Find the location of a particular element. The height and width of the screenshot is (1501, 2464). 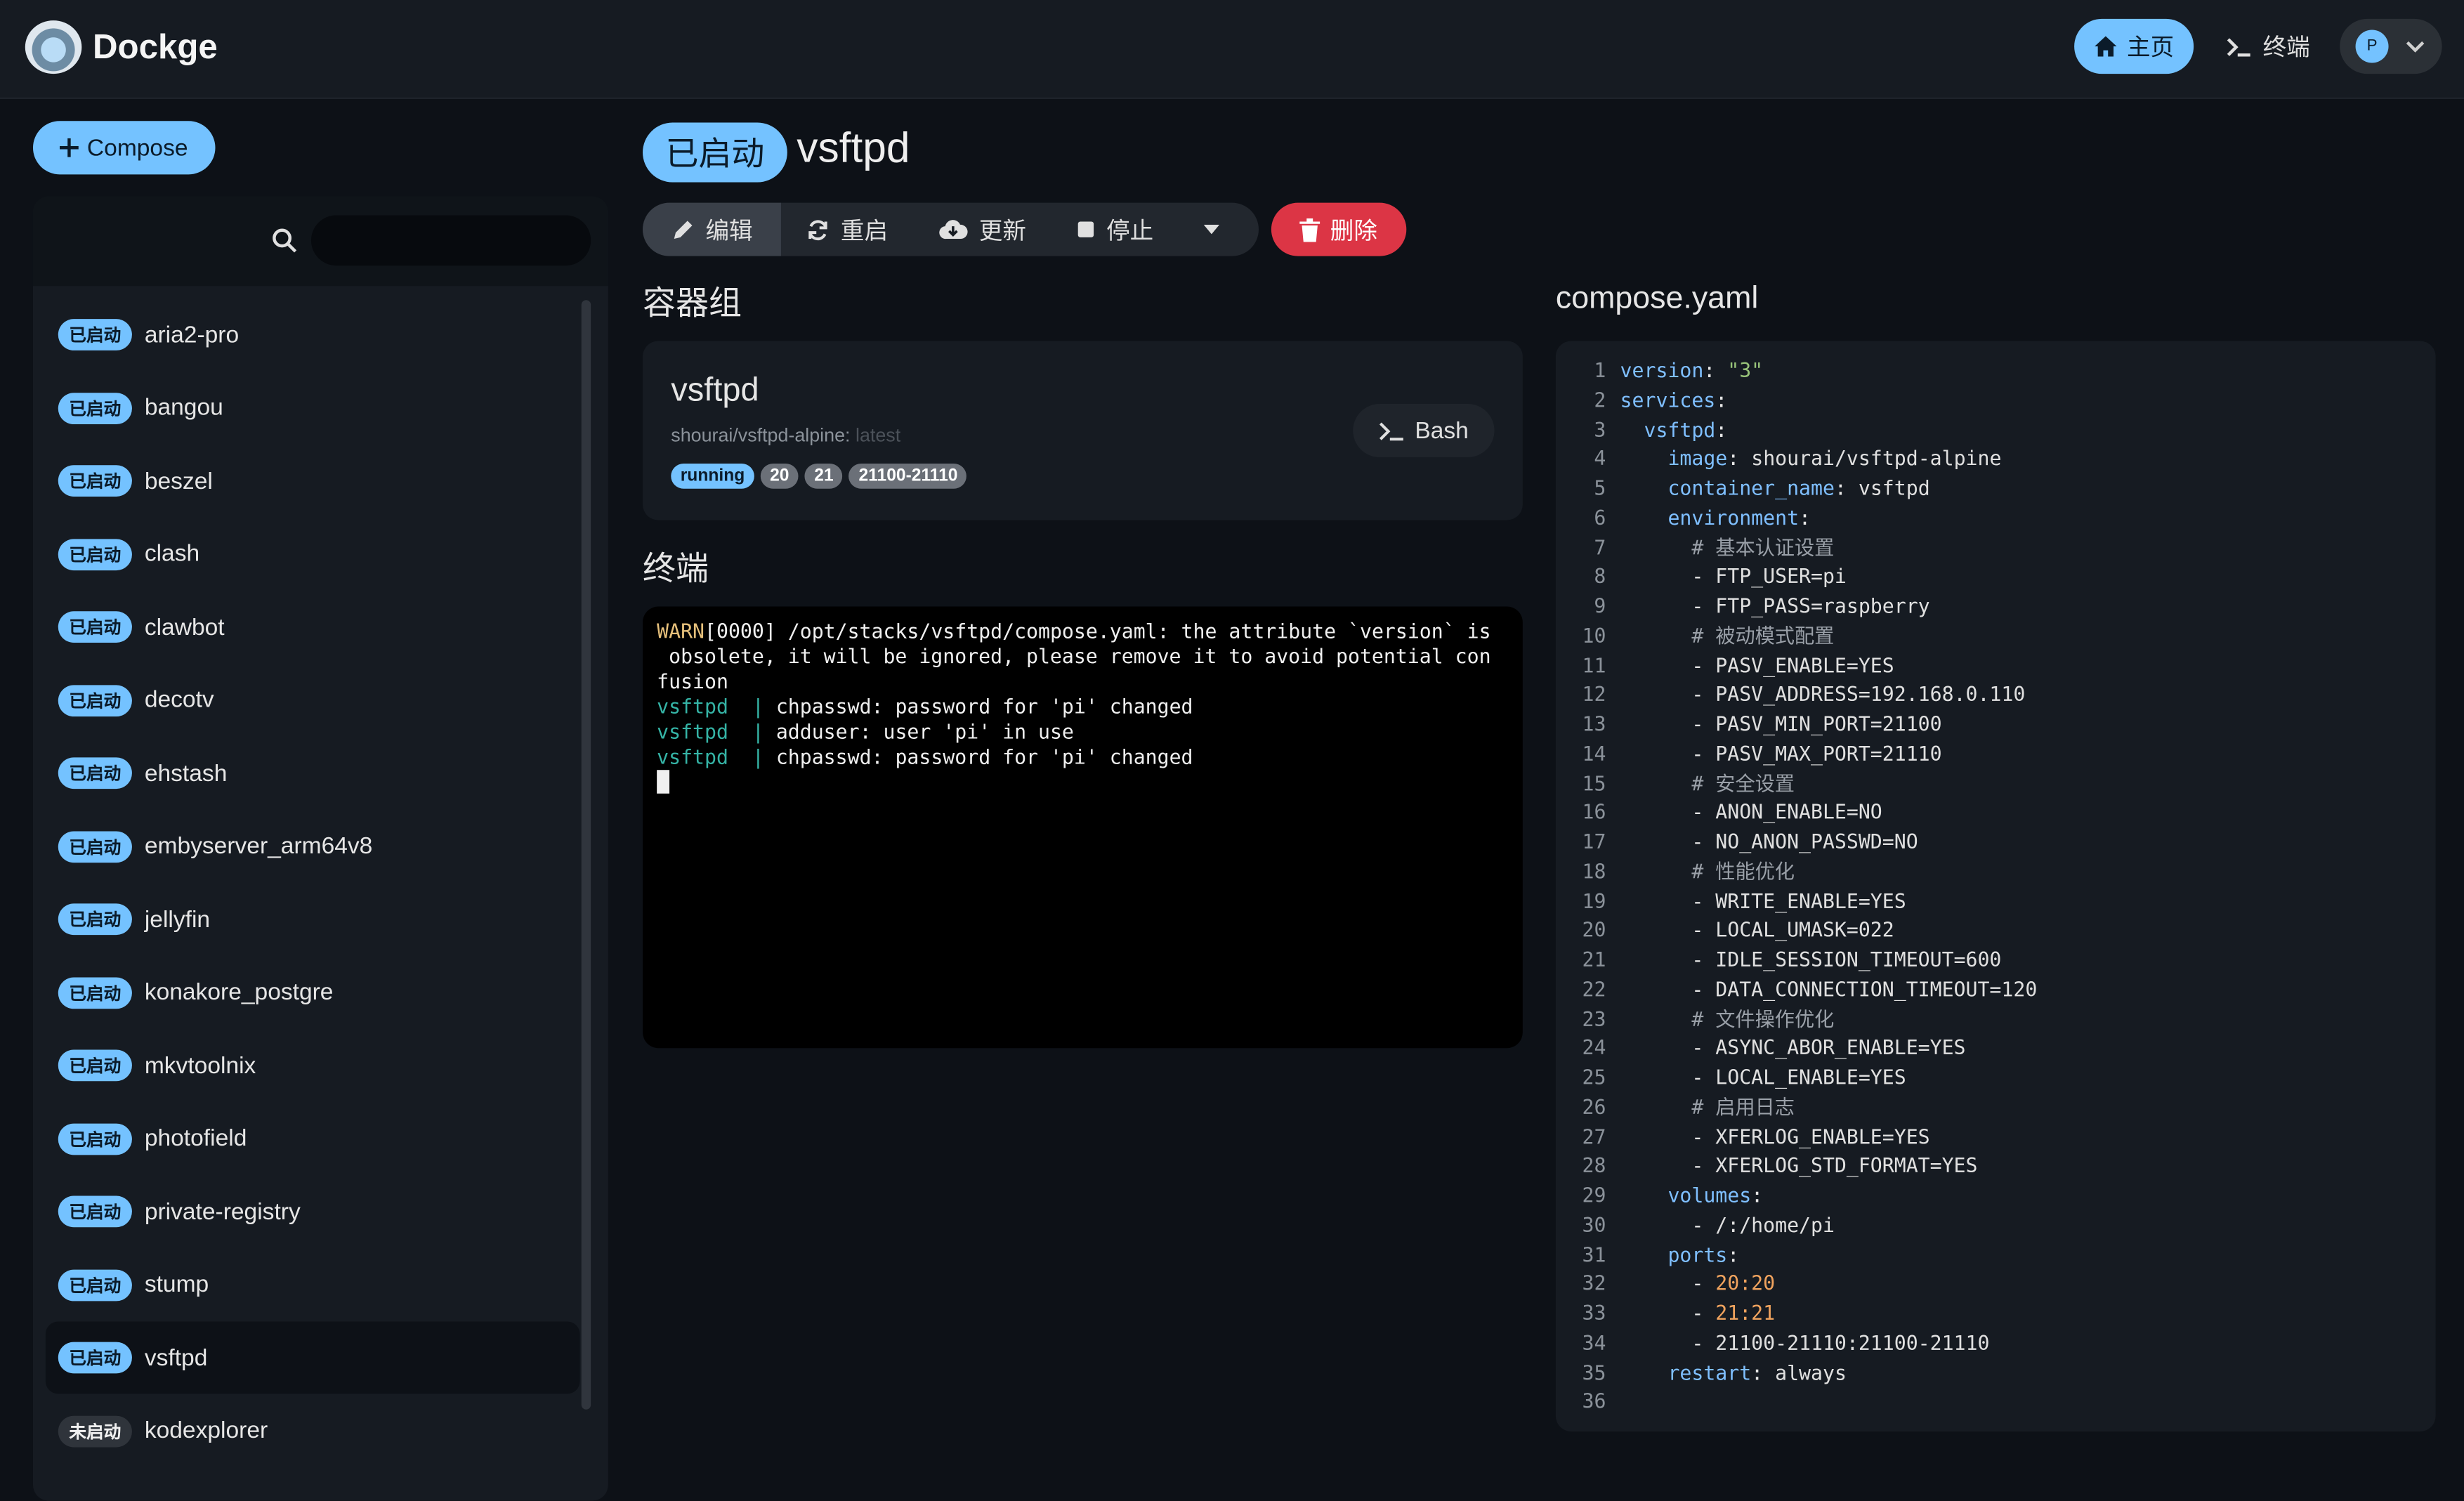

sidebar-scrollbar is located at coordinates (586, 855).